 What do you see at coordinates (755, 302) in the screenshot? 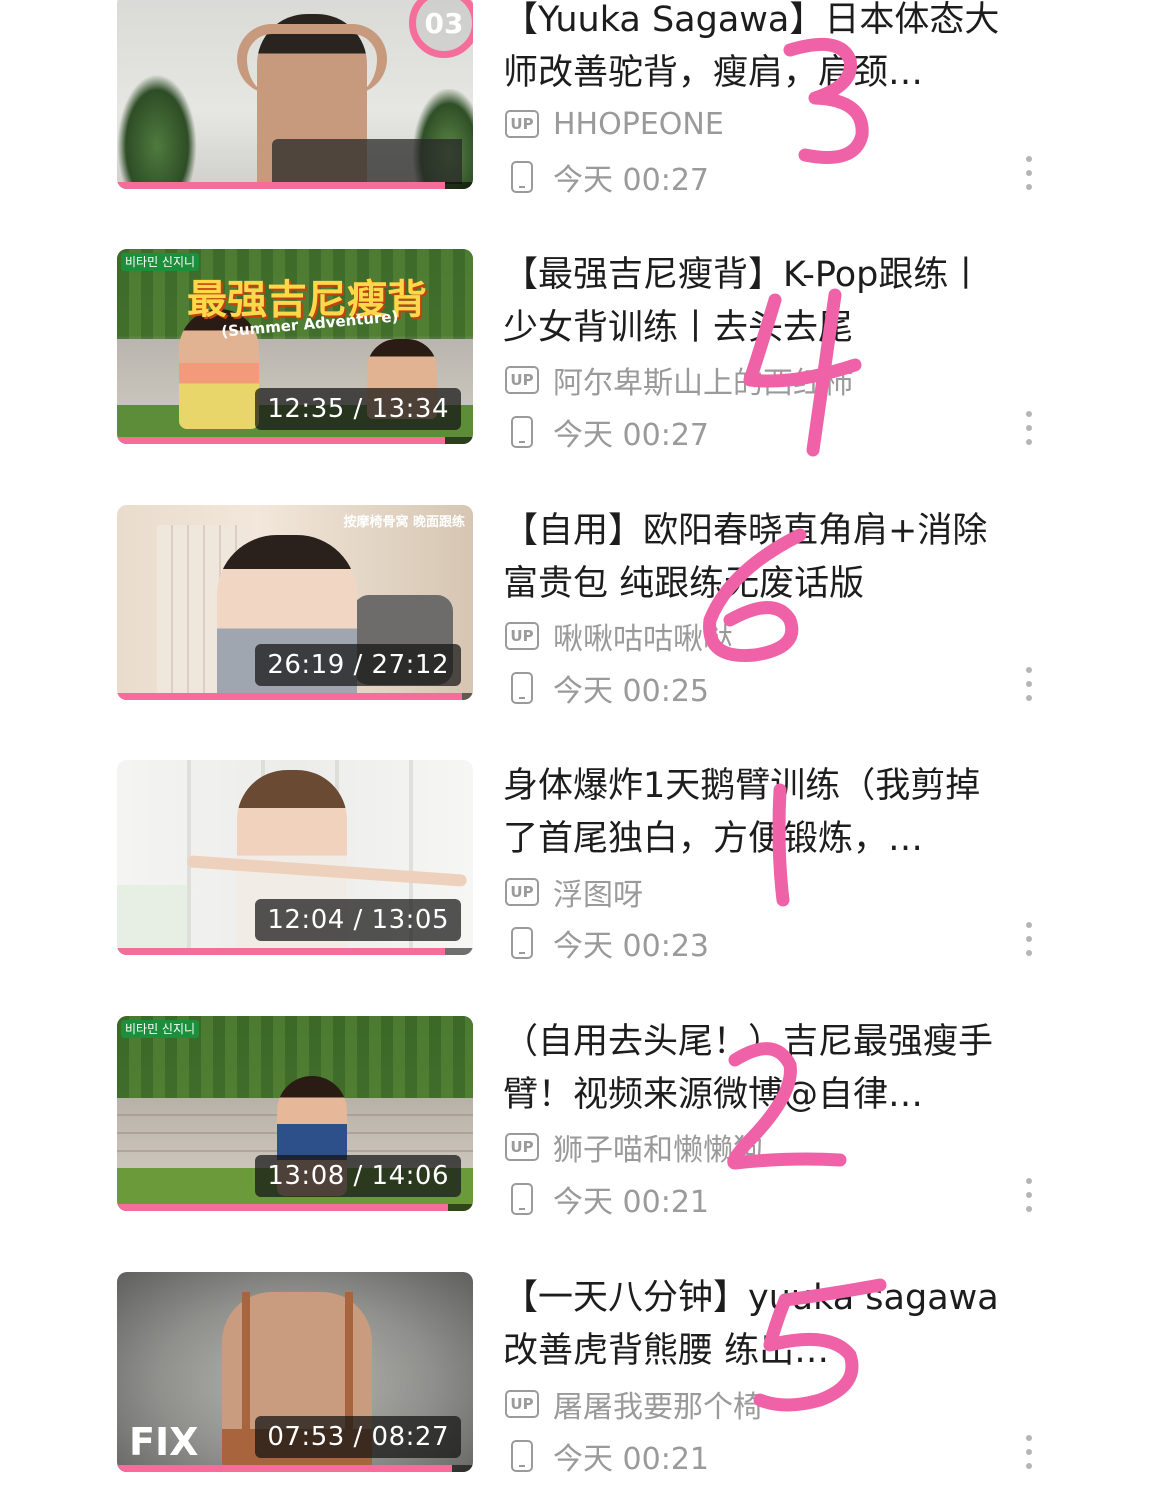
I see `video-title: 【最强吉尼瘦背】K-Pop跟练丨少女背训练丨去头去尾` at bounding box center [755, 302].